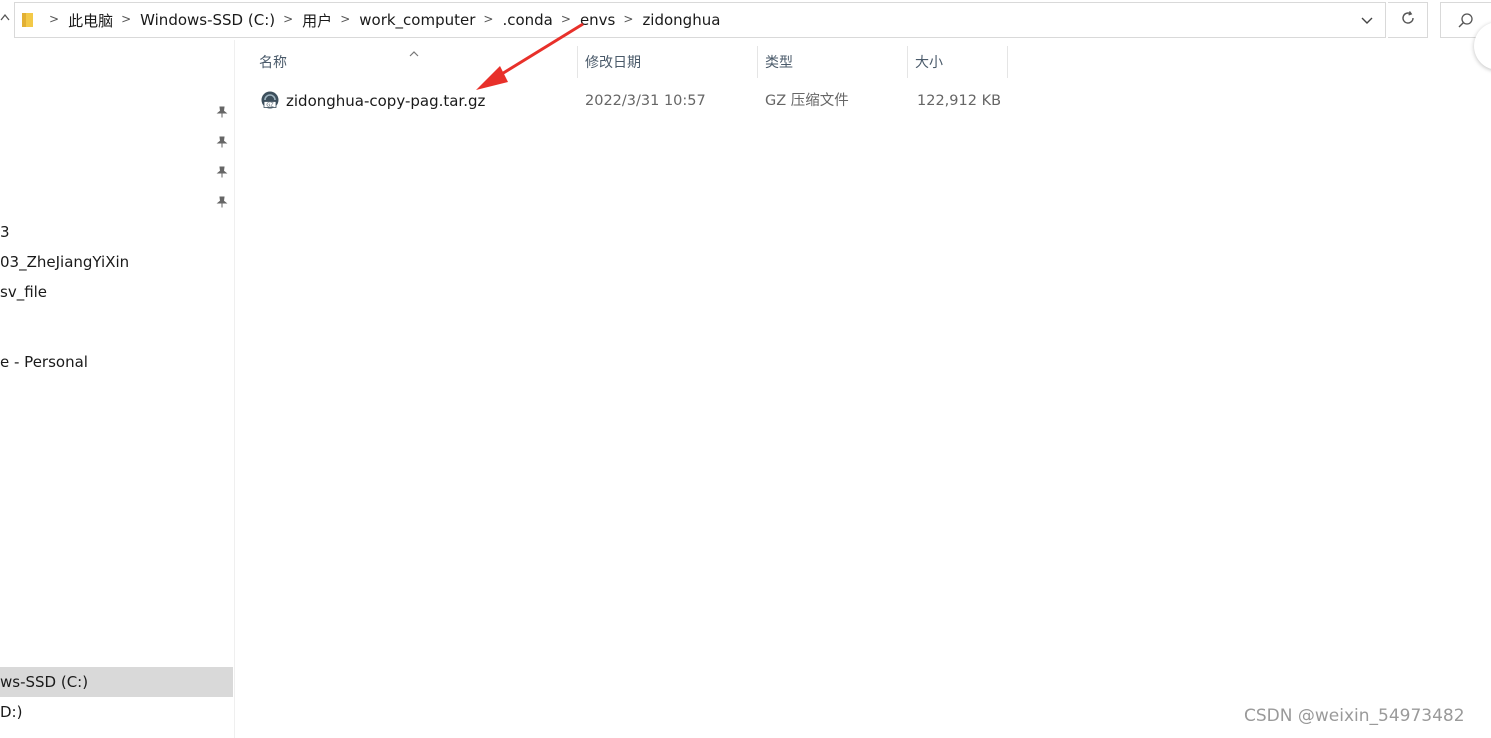  Describe the element at coordinates (116, 292) in the screenshot. I see `nav-item: sv_file` at that location.